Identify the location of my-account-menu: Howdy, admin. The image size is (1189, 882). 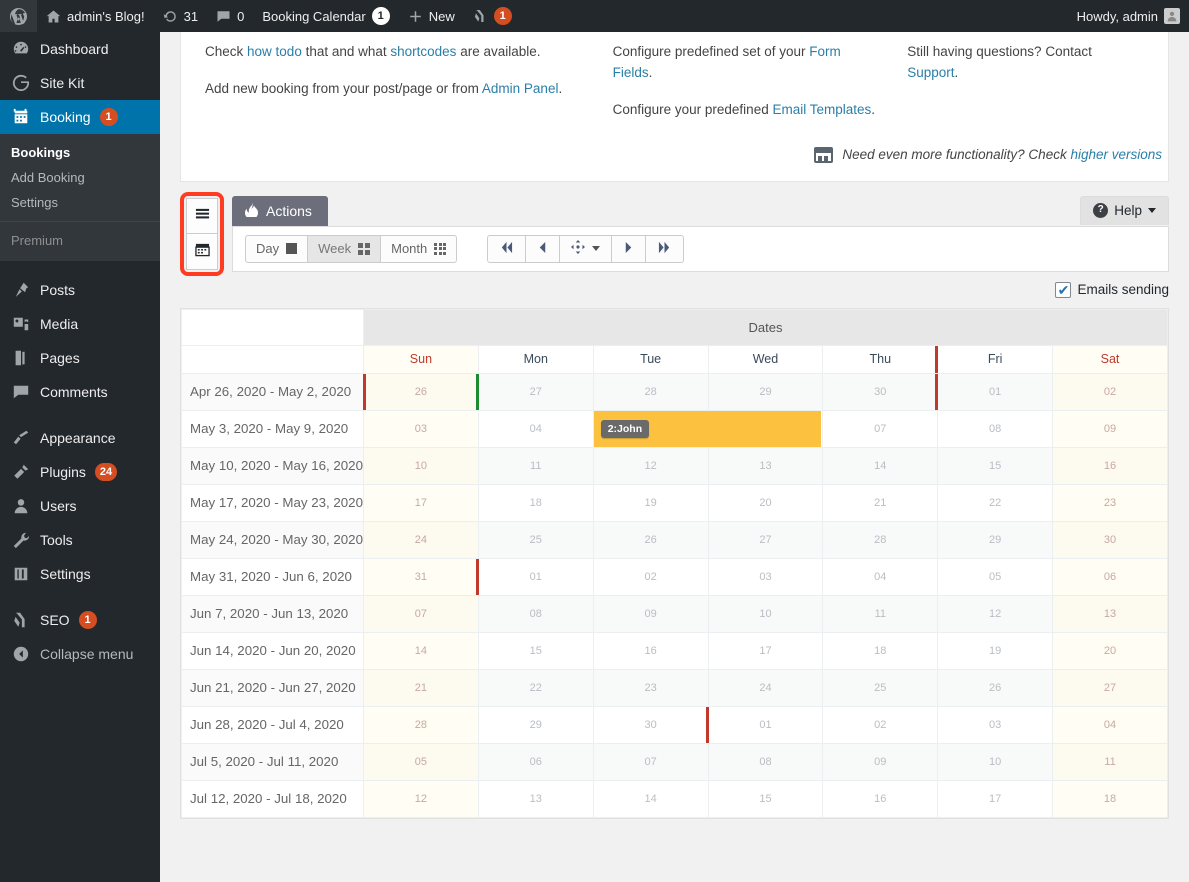
(1128, 16).